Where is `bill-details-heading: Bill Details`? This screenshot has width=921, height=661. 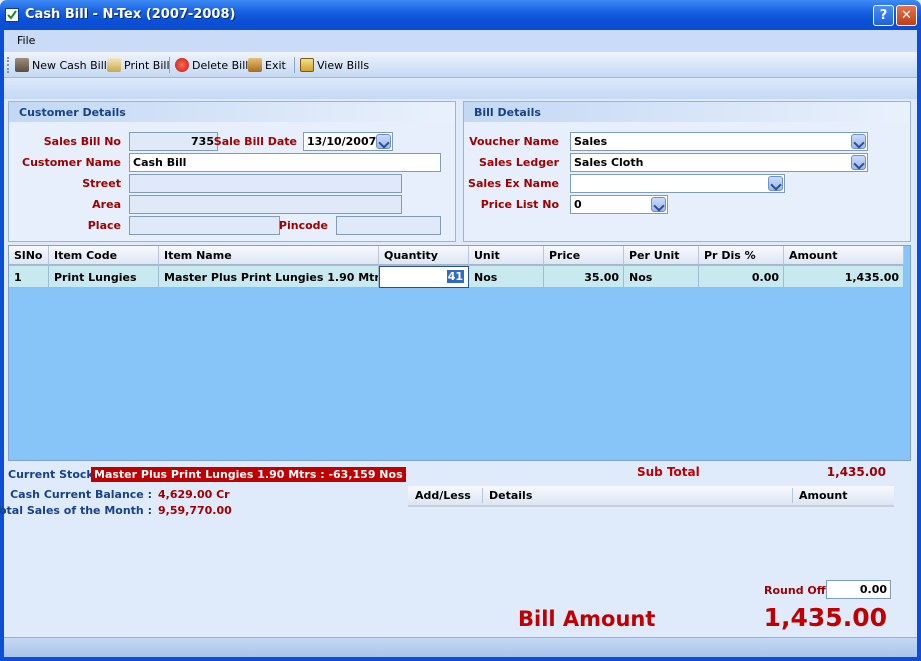 bill-details-heading: Bill Details is located at coordinates (687, 112).